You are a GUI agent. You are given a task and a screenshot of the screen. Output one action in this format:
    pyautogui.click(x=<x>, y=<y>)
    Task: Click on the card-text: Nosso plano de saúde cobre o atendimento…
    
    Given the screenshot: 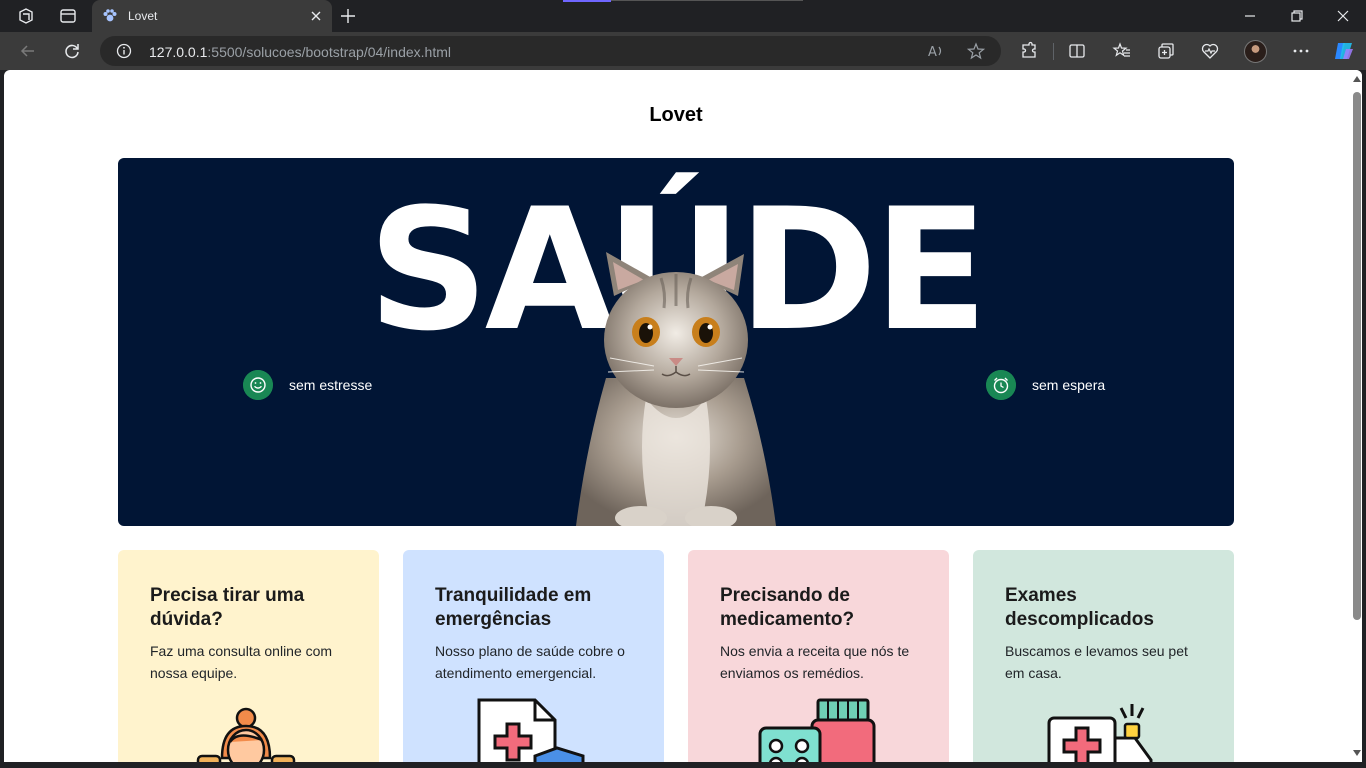 What is the action you would take?
    pyautogui.click(x=530, y=662)
    